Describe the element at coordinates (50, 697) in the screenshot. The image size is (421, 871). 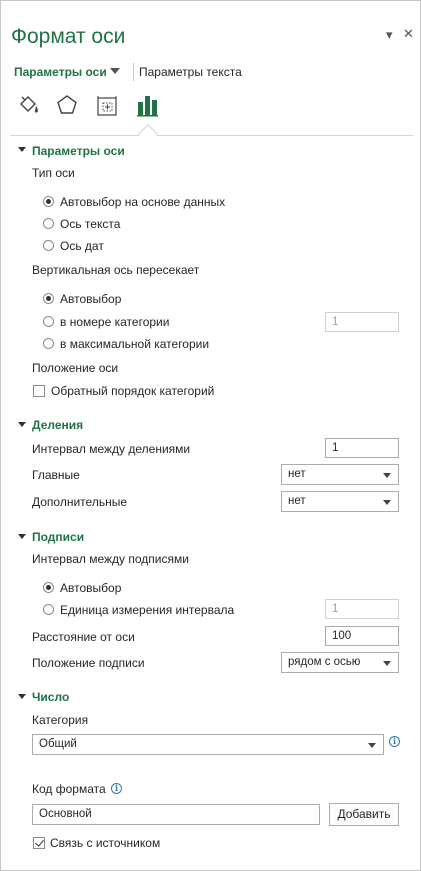
I see `section-number-heading: Число` at that location.